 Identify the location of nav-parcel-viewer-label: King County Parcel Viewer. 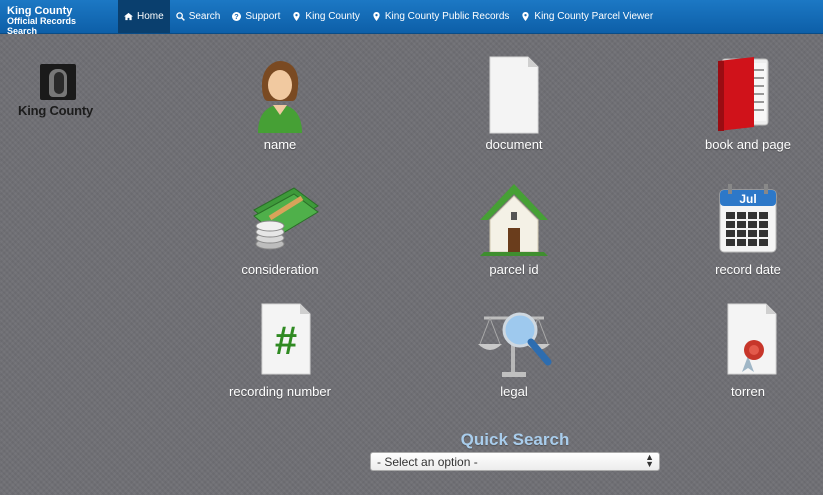
(594, 16).